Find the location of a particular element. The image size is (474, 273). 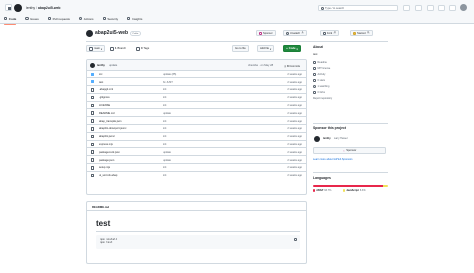

file-name: LICENSE is located at coordinates (104, 105).